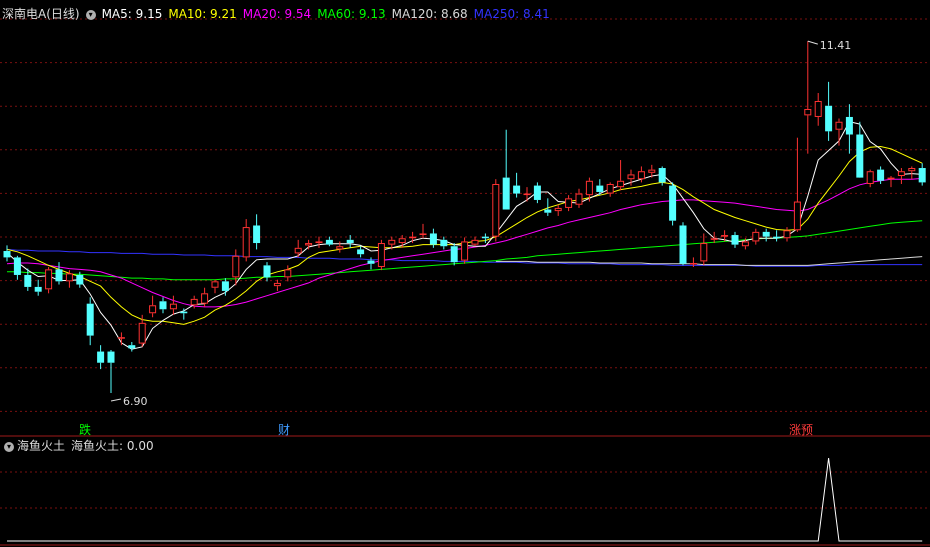 This screenshot has height=547, width=930. I want to click on ma250-label: MA250: 8.41, so click(511, 14).